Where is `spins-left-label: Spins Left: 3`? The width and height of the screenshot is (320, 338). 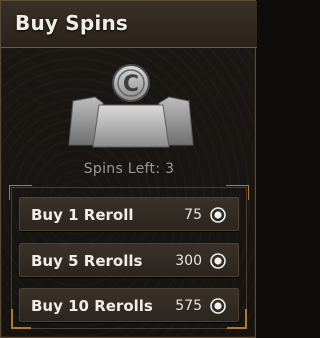 spins-left-label: Spins Left: 3 is located at coordinates (129, 169).